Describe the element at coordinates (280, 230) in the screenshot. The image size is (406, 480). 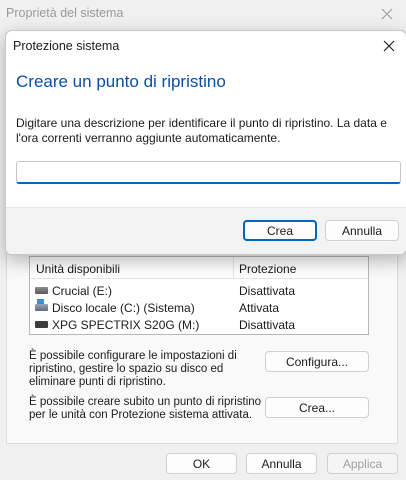
I see `create-button: Crea` at that location.